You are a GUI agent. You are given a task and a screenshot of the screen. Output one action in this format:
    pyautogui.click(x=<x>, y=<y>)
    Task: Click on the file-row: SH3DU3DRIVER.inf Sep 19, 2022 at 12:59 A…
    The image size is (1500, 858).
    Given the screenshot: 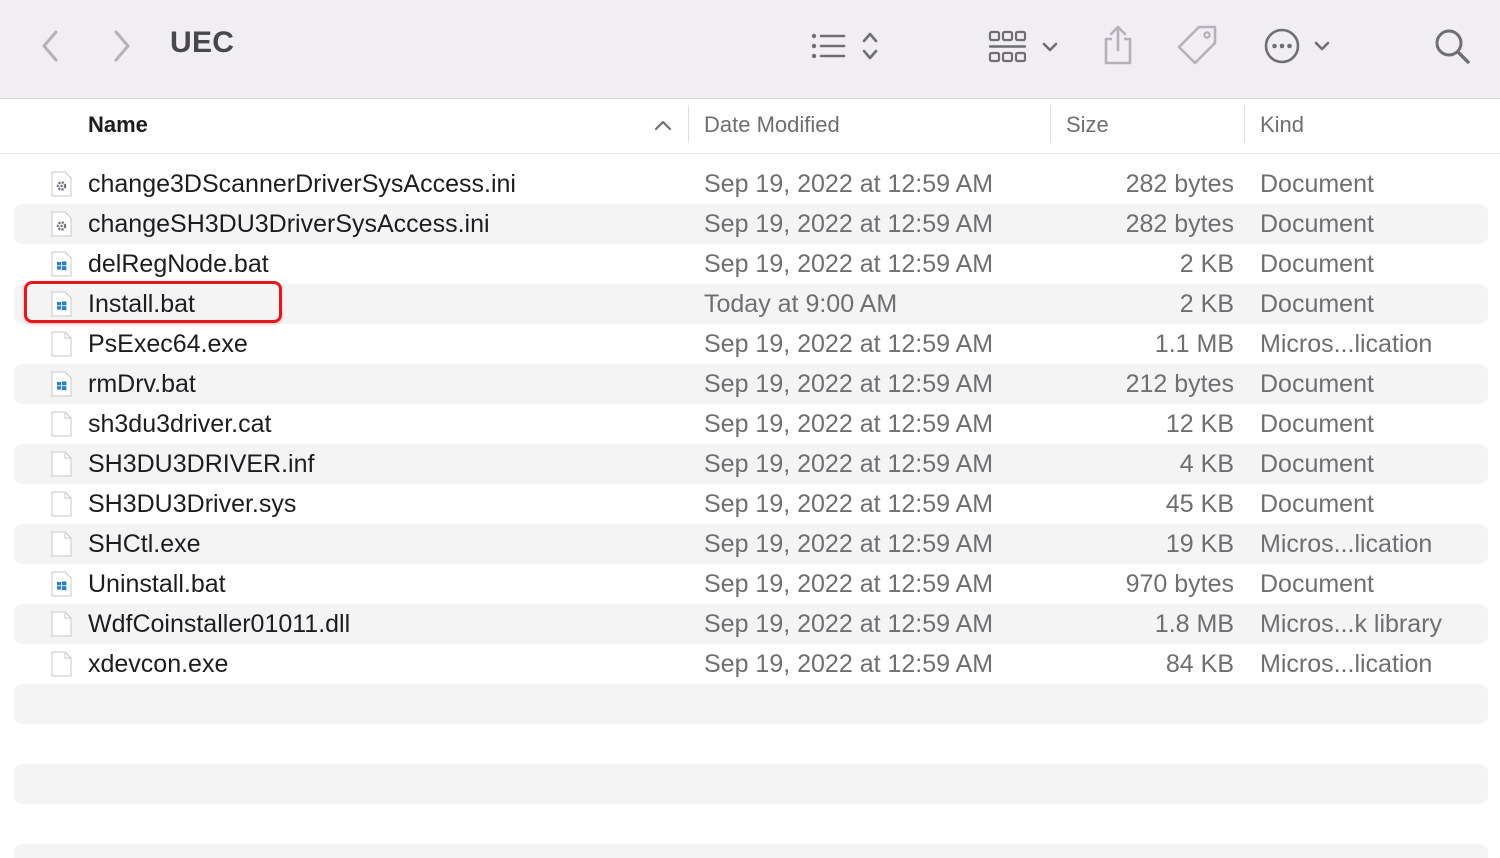 What is the action you would take?
    pyautogui.click(x=751, y=464)
    